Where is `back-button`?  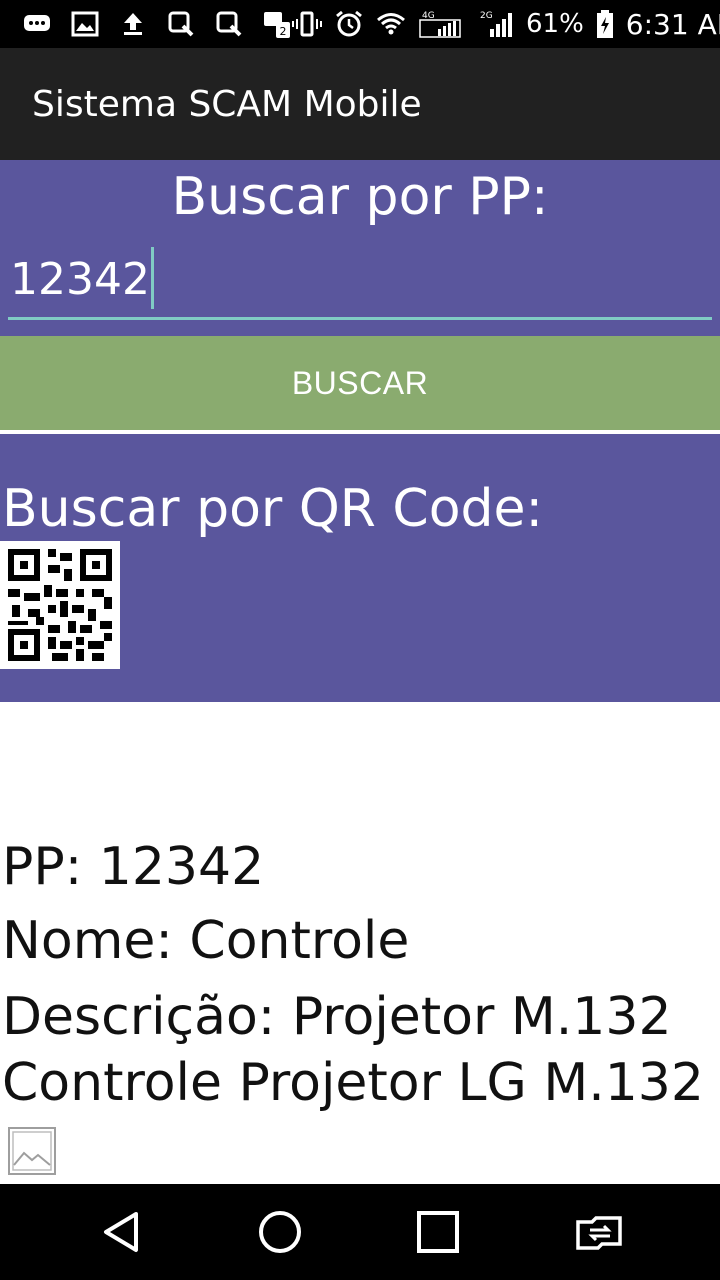 back-button is located at coordinates (122, 1232).